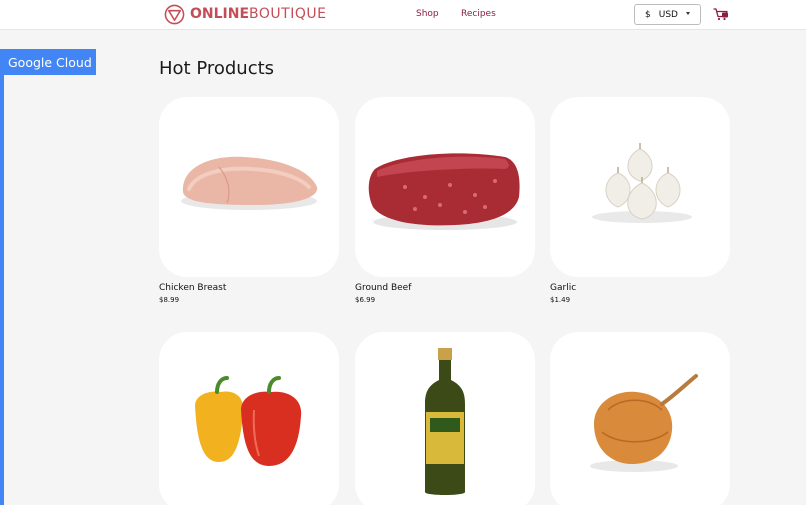 Image resolution: width=806 pixels, height=505 pixels. What do you see at coordinates (427, 14) in the screenshot?
I see `nav-shop: Shop` at bounding box center [427, 14].